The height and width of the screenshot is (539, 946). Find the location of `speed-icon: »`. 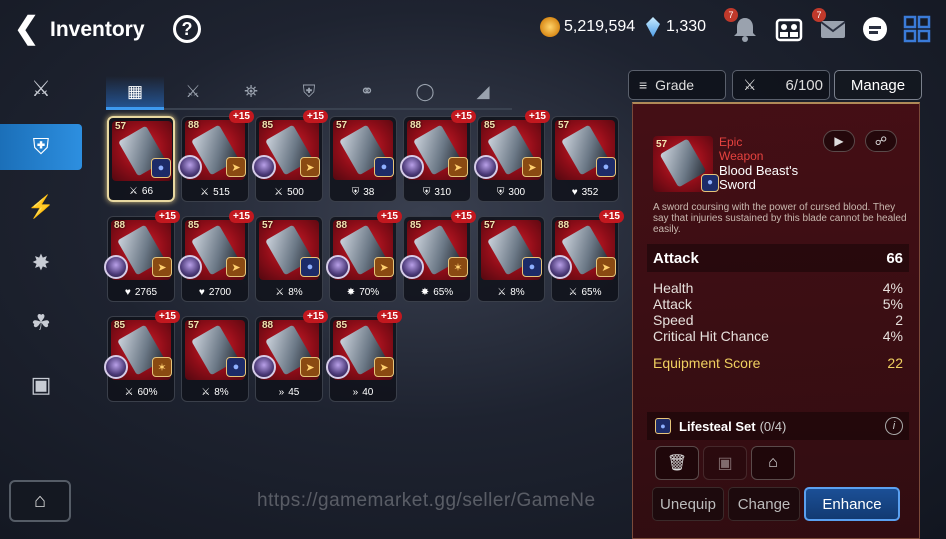

speed-icon: » is located at coordinates (355, 392).